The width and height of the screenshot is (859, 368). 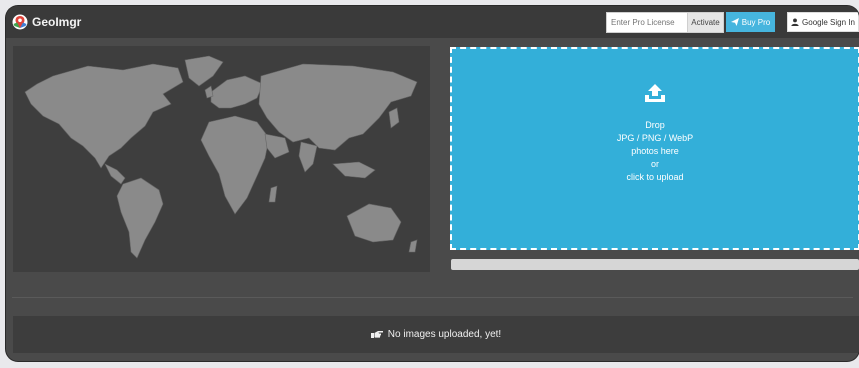 I want to click on empty-uploads-message: No images uploaded, yet!, so click(x=436, y=334).